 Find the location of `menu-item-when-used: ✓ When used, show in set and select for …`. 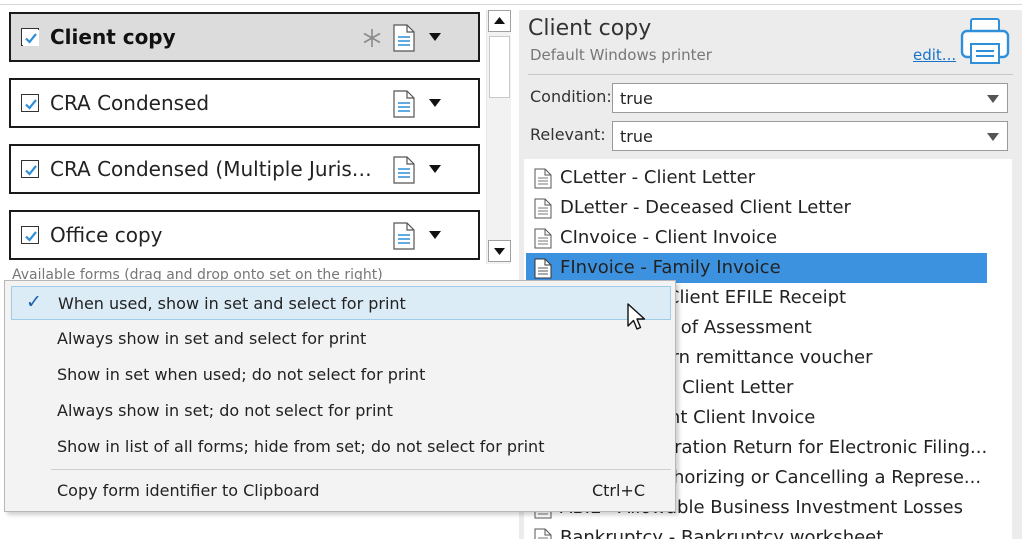

menu-item-when-used: ✓ When used, show in set and select for … is located at coordinates (341, 303).